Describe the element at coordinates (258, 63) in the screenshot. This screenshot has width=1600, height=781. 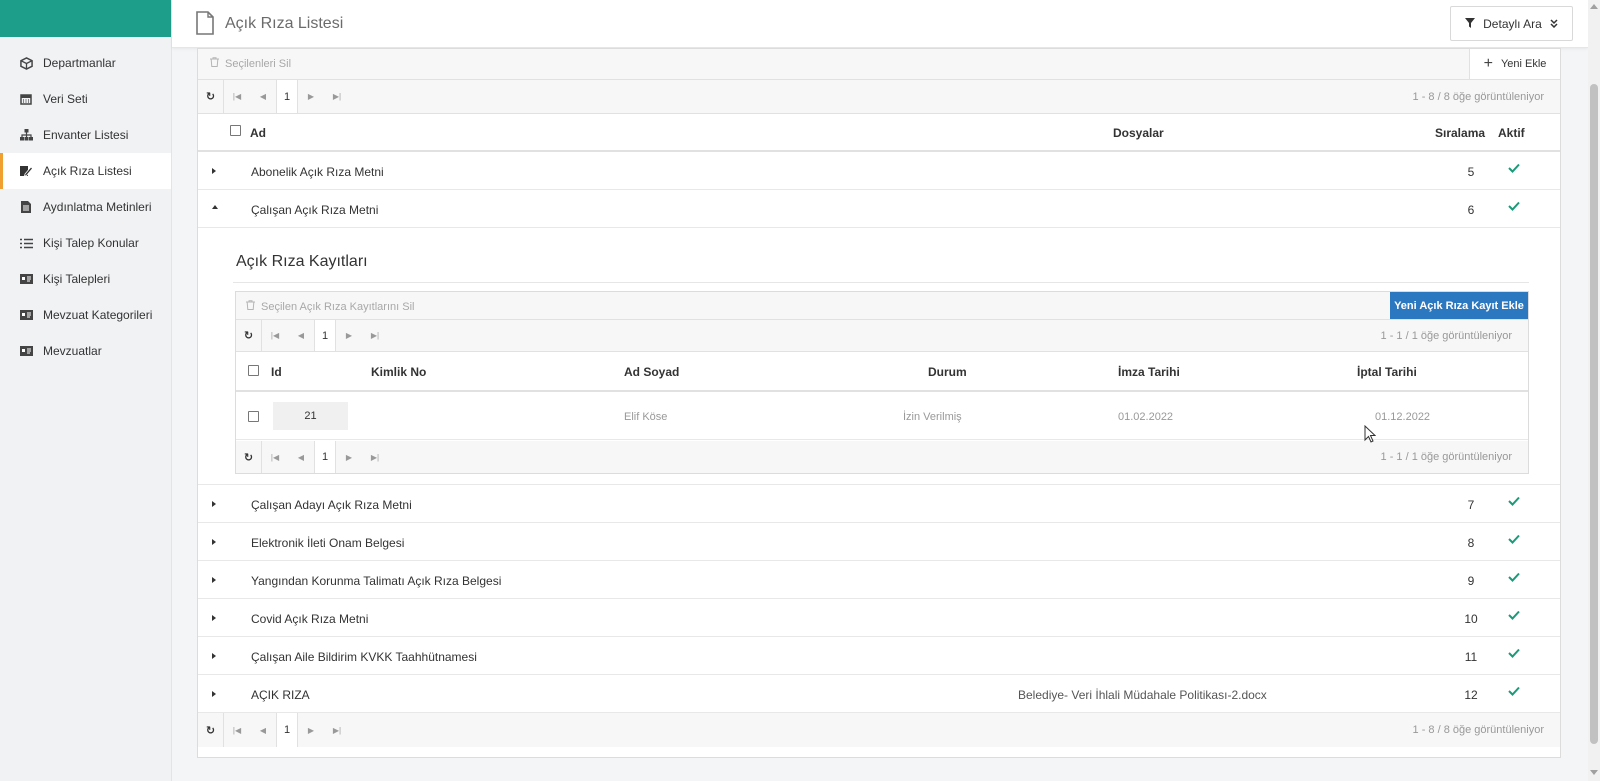
I see `delete-selected-label: Seçilenleri Sil` at that location.